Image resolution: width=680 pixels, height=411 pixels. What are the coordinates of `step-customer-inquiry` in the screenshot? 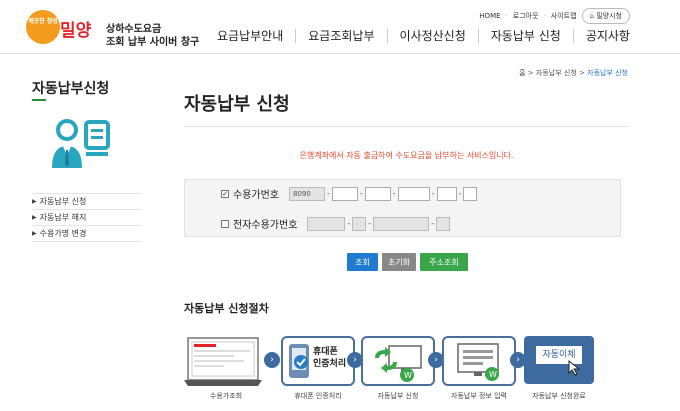 It's located at (223, 361).